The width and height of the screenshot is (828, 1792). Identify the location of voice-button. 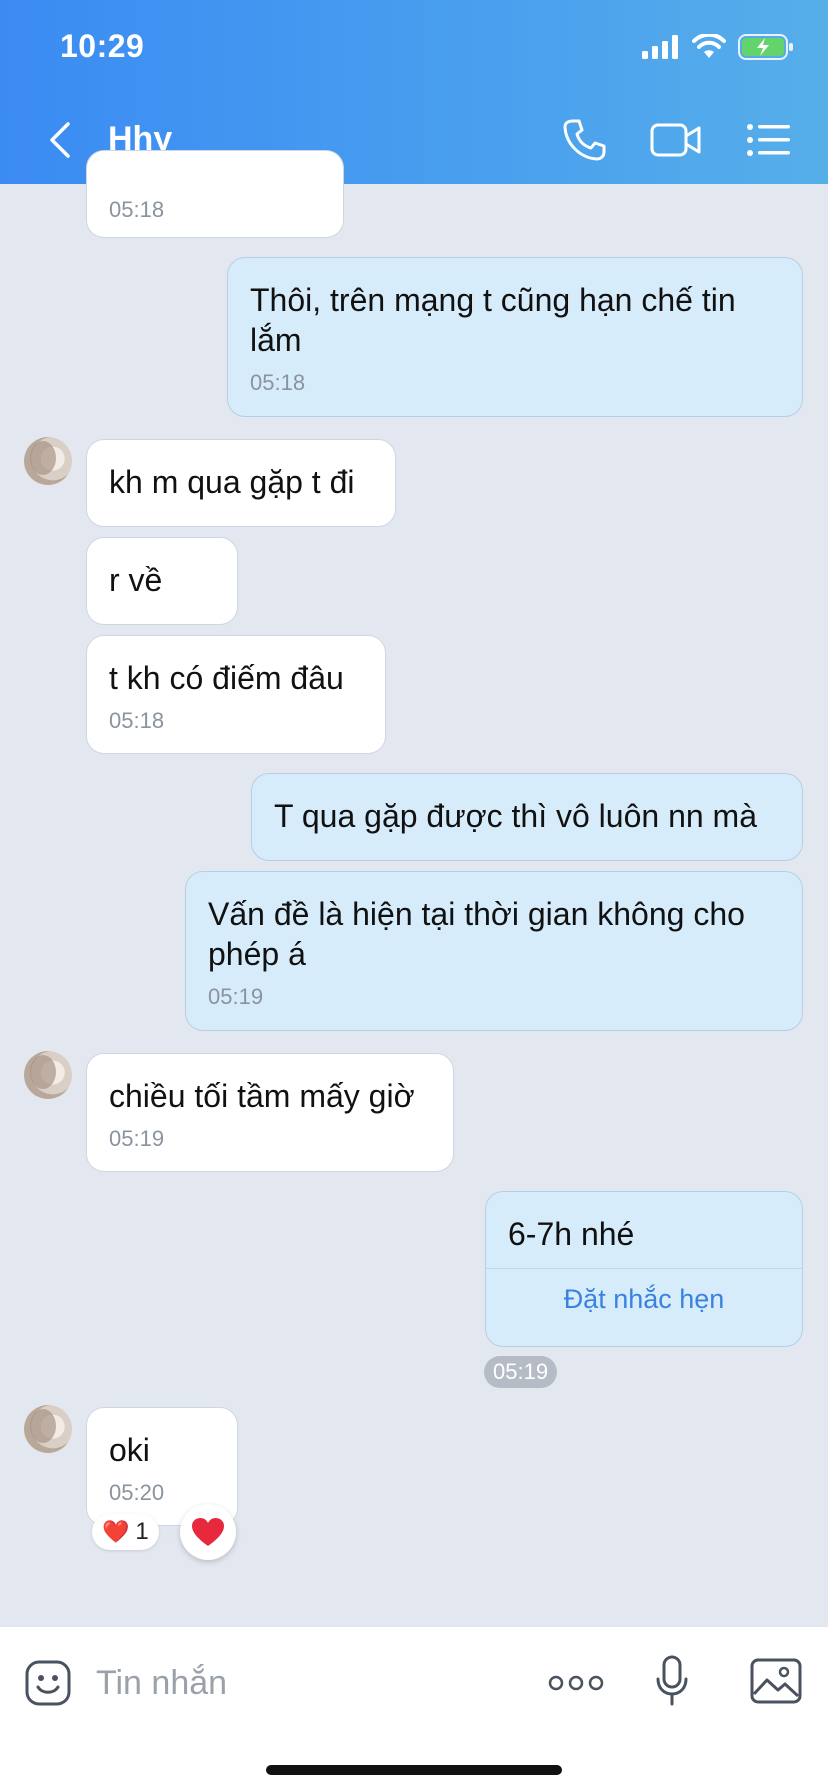
(672, 1681).